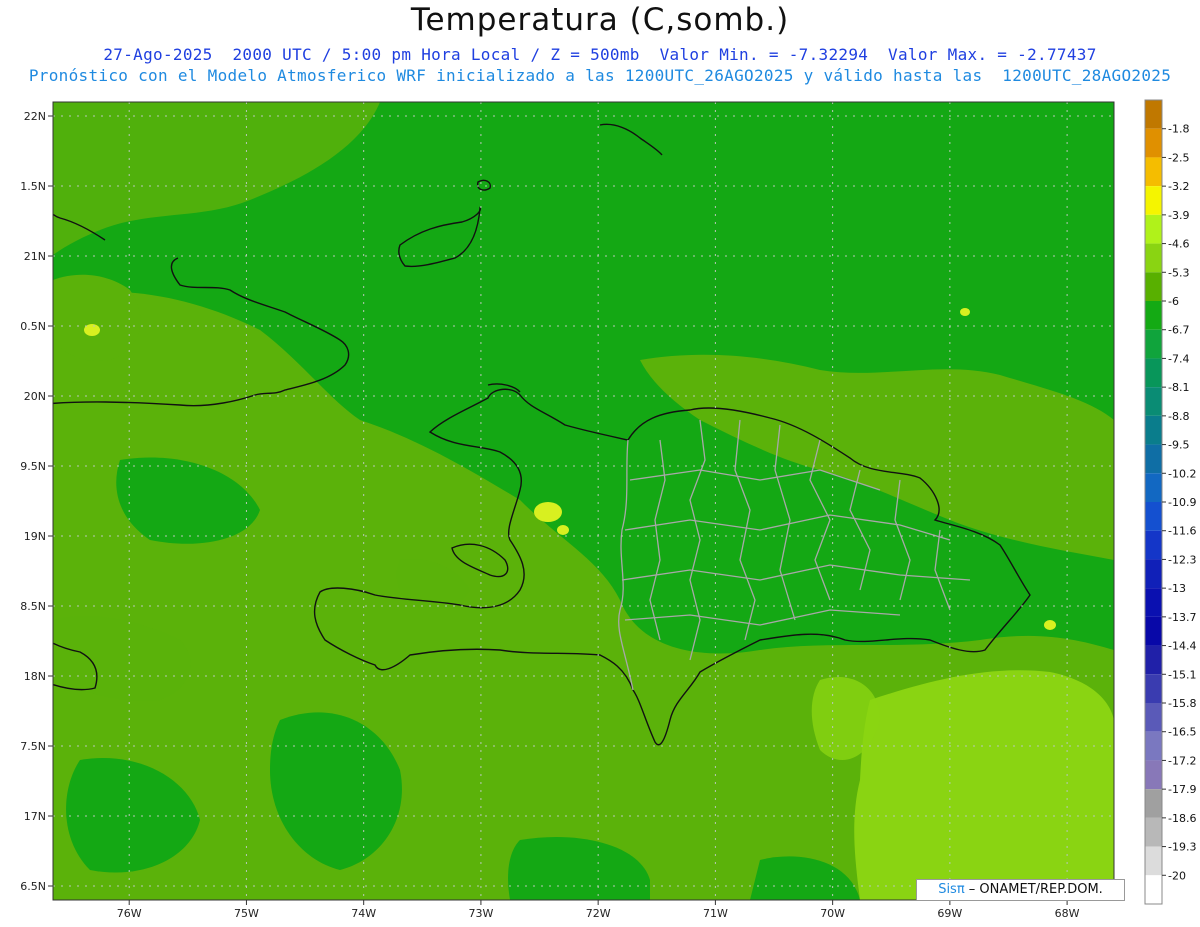  I want to click on lat-label: 7.5N, so click(33, 746).